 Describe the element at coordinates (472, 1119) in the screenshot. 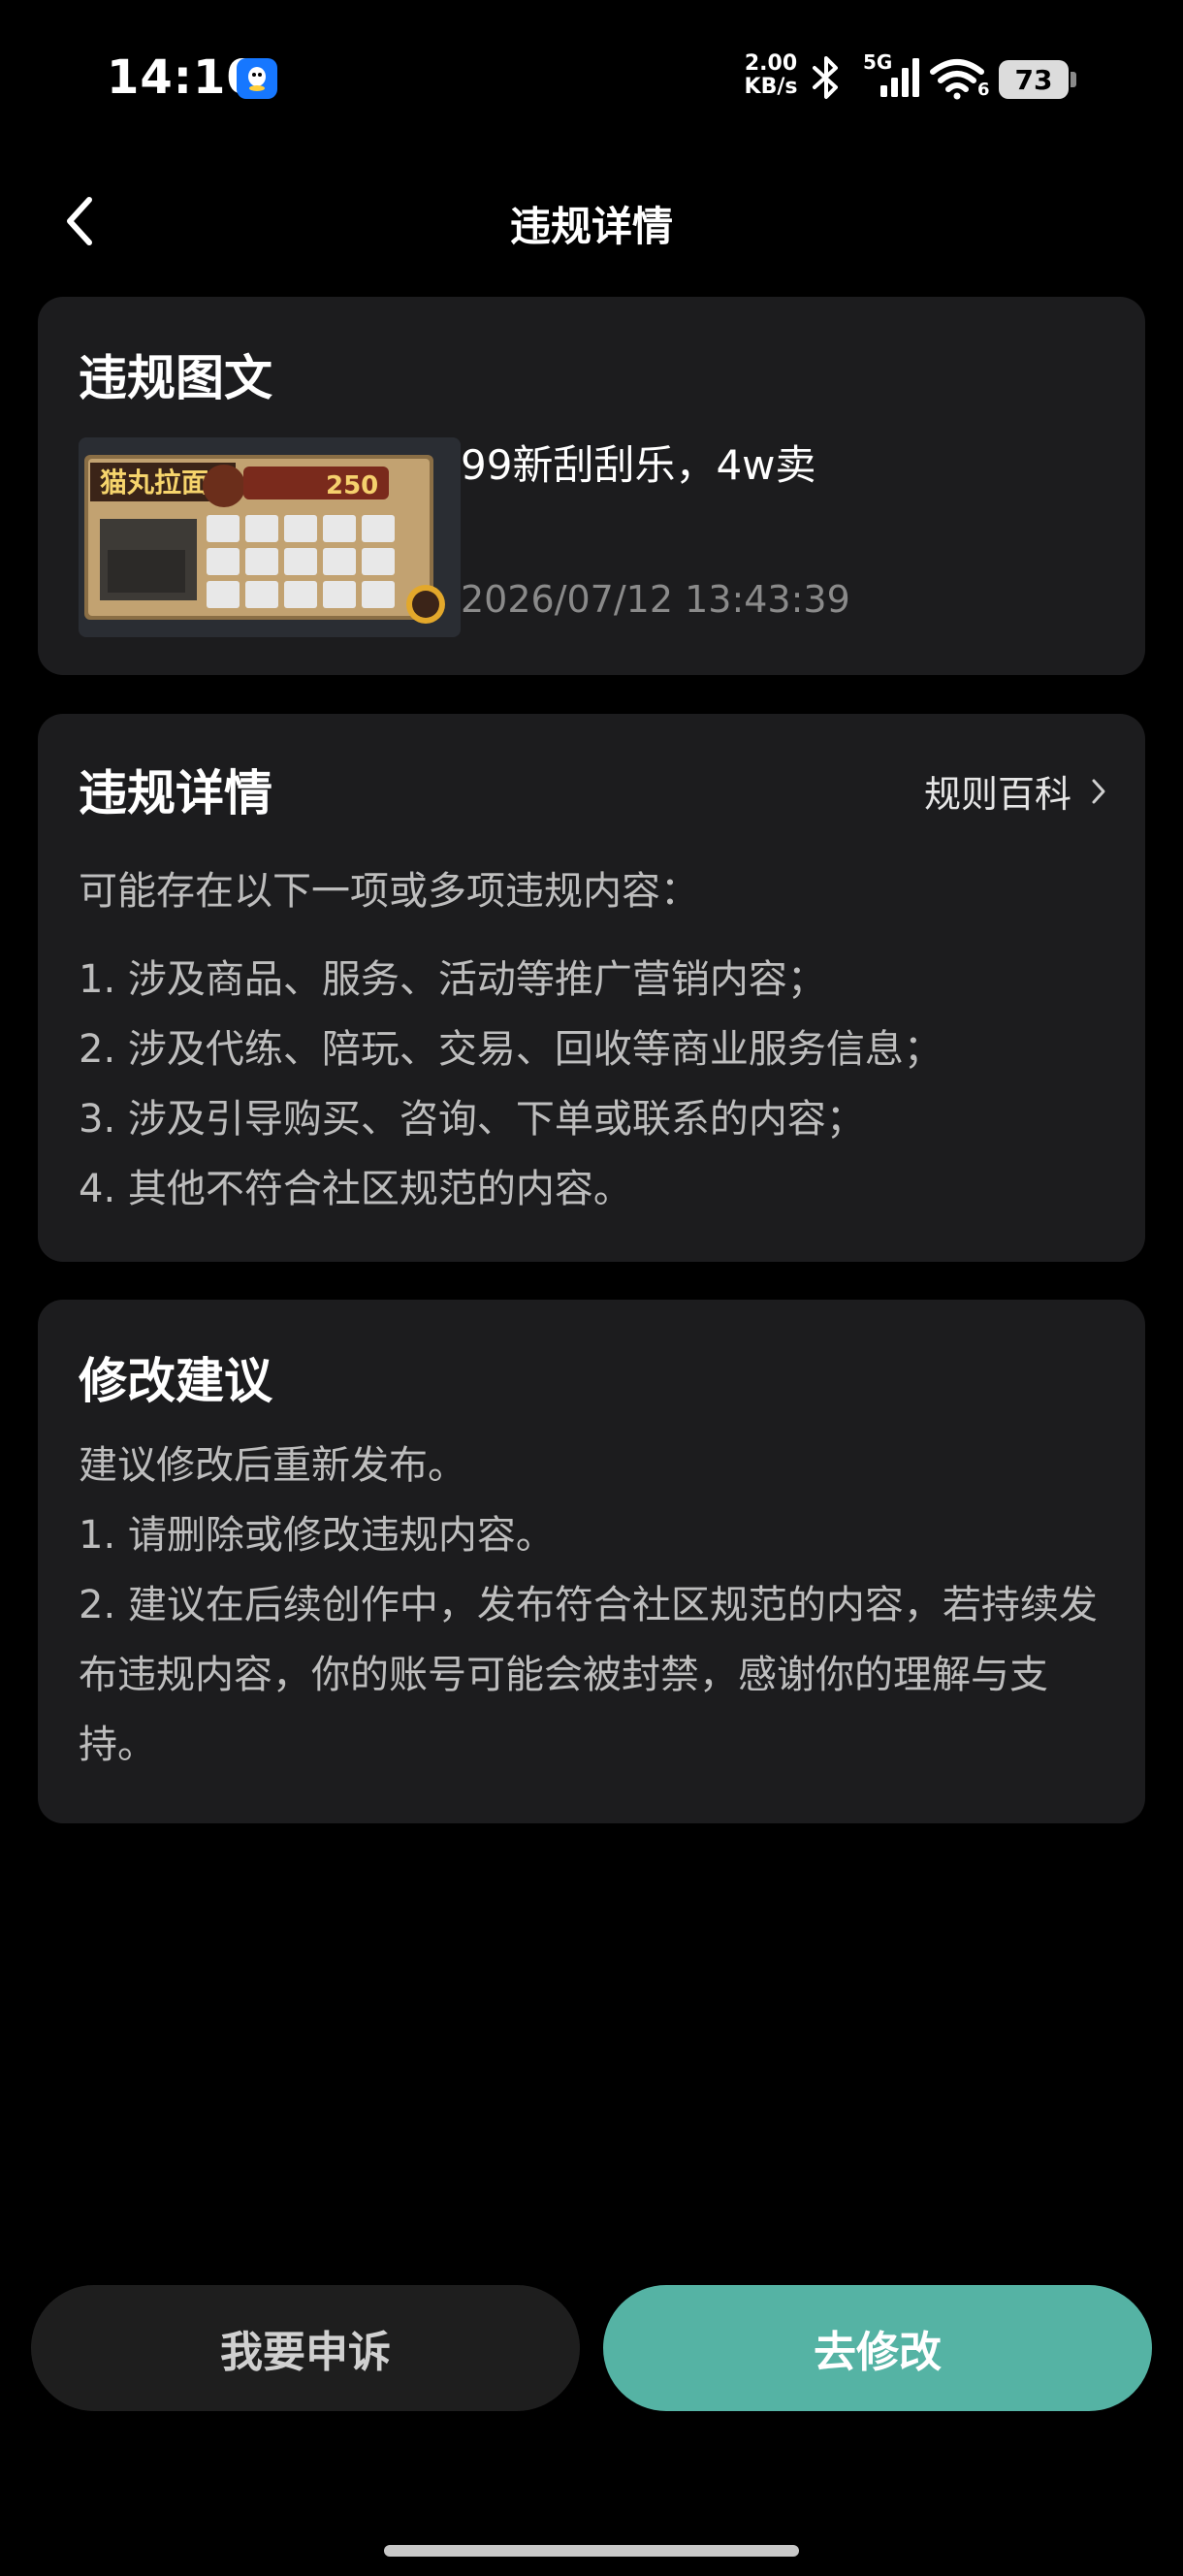

I see `list-item: 3. 涉及引导购买、咨询、下单或联系的内容；` at that location.